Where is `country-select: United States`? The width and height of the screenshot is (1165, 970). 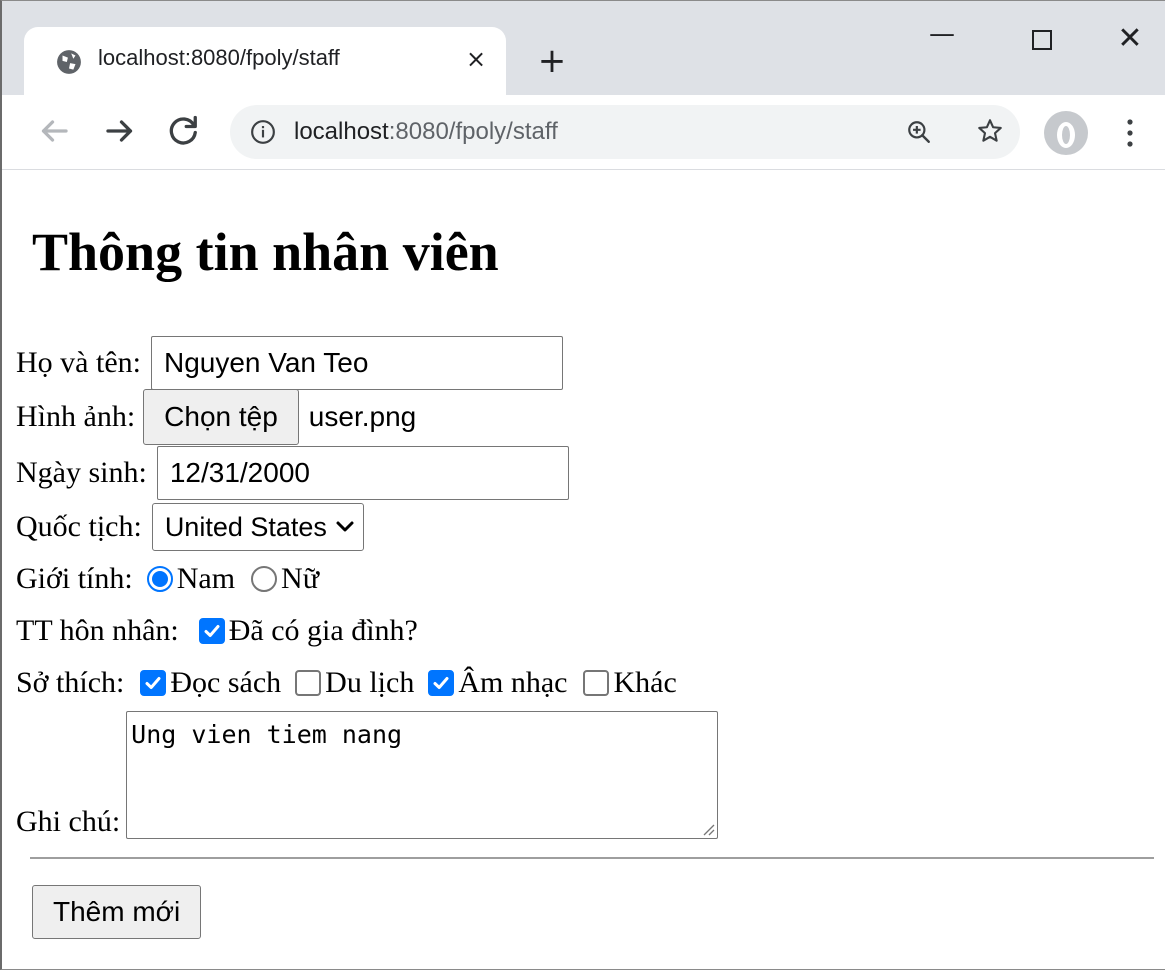
country-select: United States is located at coordinates (257, 527).